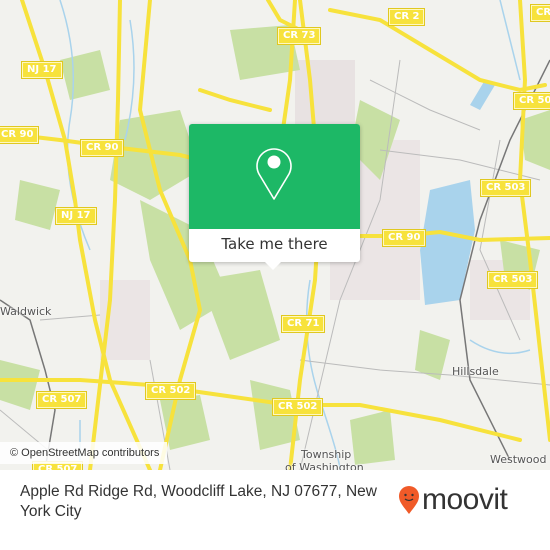 The image size is (550, 550). Describe the element at coordinates (465, 499) in the screenshot. I see `moovit-wordmark: moovit` at that location.